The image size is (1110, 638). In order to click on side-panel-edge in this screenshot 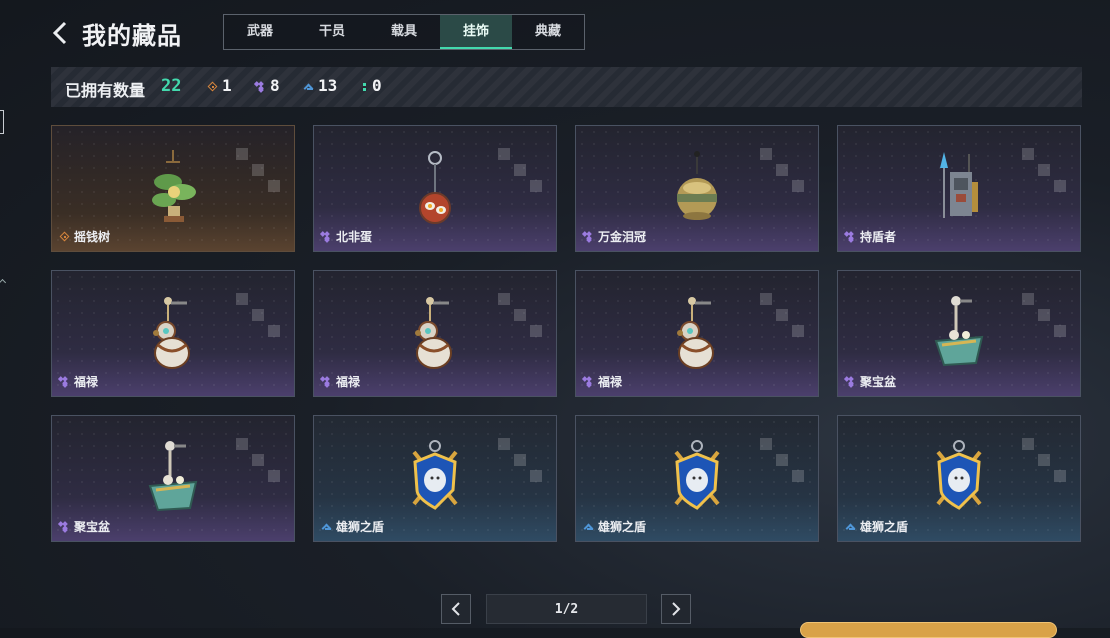, I will do `click(2, 122)`.